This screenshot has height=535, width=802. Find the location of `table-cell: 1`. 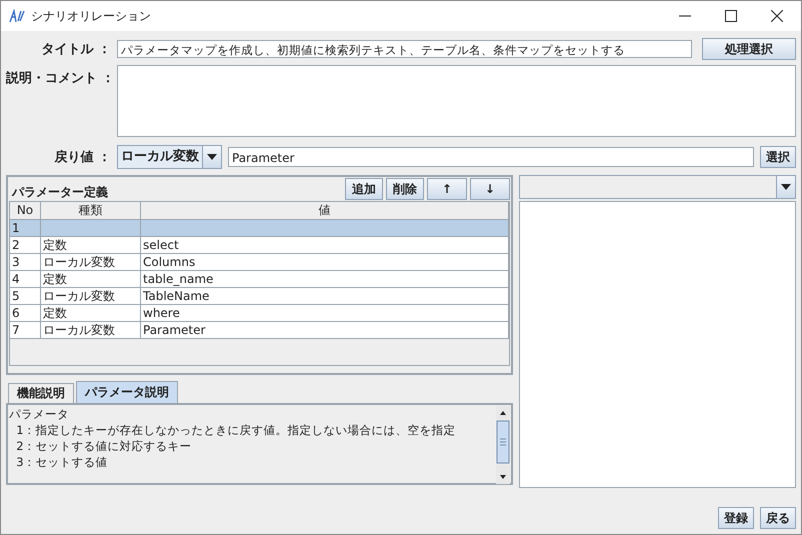

table-cell: 1 is located at coordinates (25, 228).